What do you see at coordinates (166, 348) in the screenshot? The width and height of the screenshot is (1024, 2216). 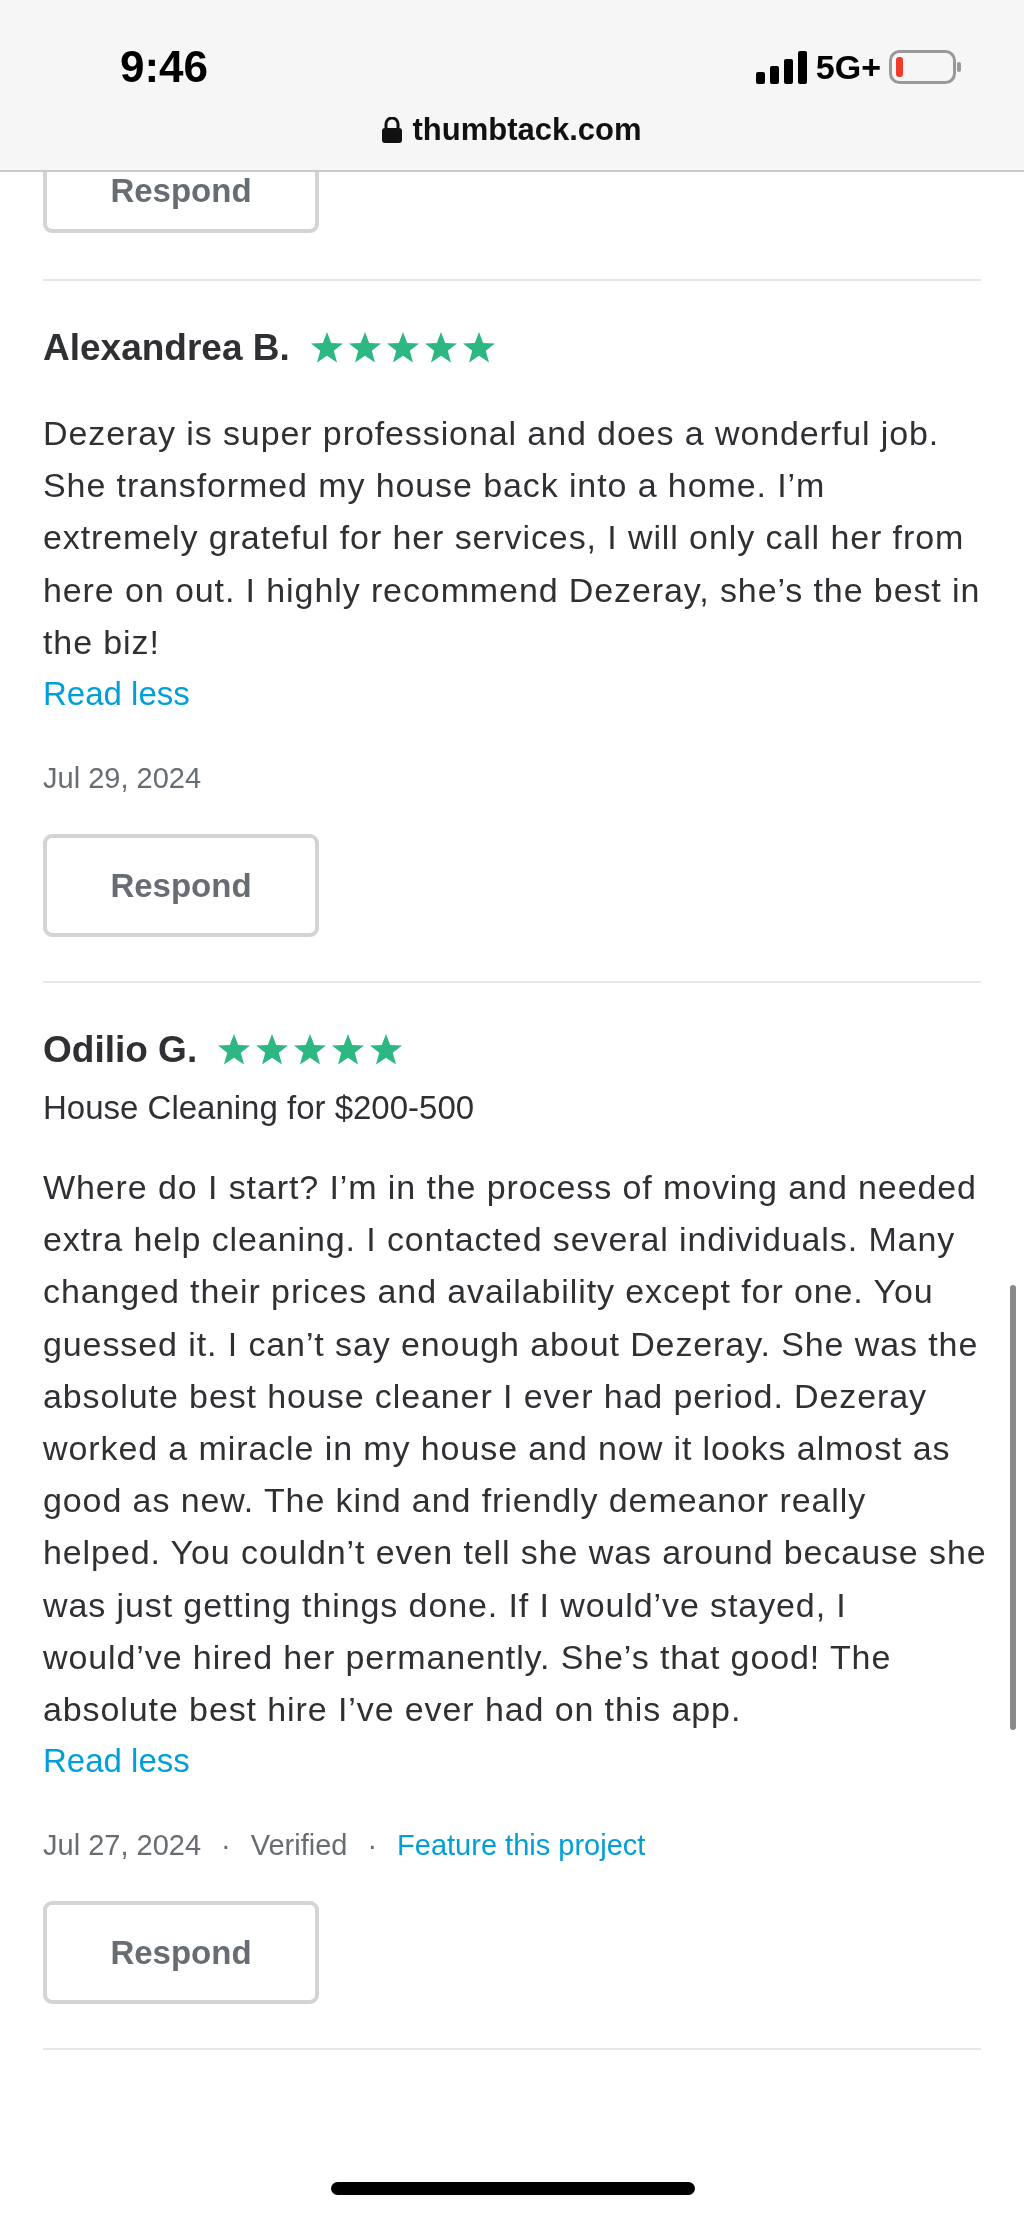 I see `reviewer-name: Alexandrea B.` at bounding box center [166, 348].